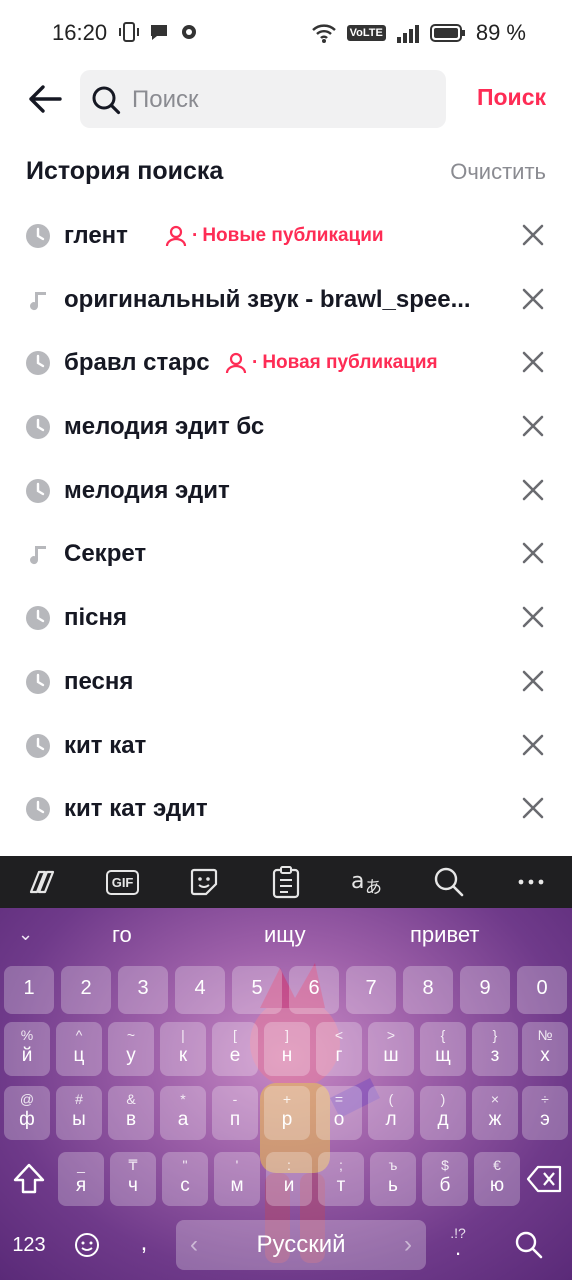 This screenshot has width=572, height=1280. What do you see at coordinates (511, 97) in the screenshot?
I see `search-button: Поиск` at bounding box center [511, 97].